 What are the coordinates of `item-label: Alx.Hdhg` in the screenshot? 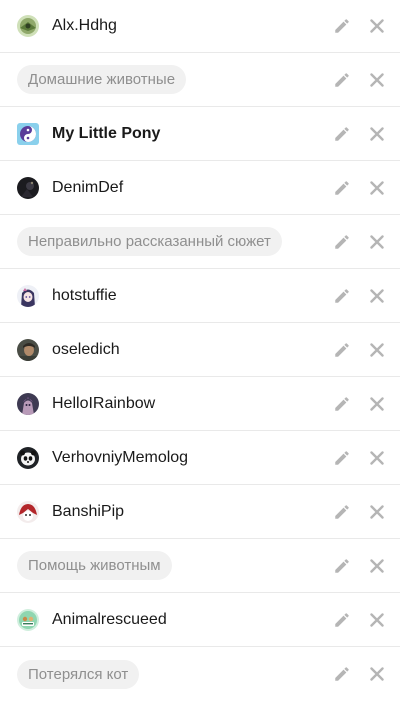 It's located at (84, 26).